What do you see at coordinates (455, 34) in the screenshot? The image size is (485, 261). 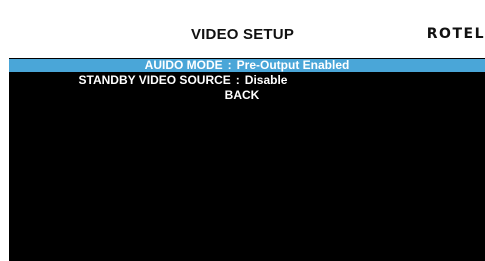 I see `brand-logo: ROTEL` at bounding box center [455, 34].